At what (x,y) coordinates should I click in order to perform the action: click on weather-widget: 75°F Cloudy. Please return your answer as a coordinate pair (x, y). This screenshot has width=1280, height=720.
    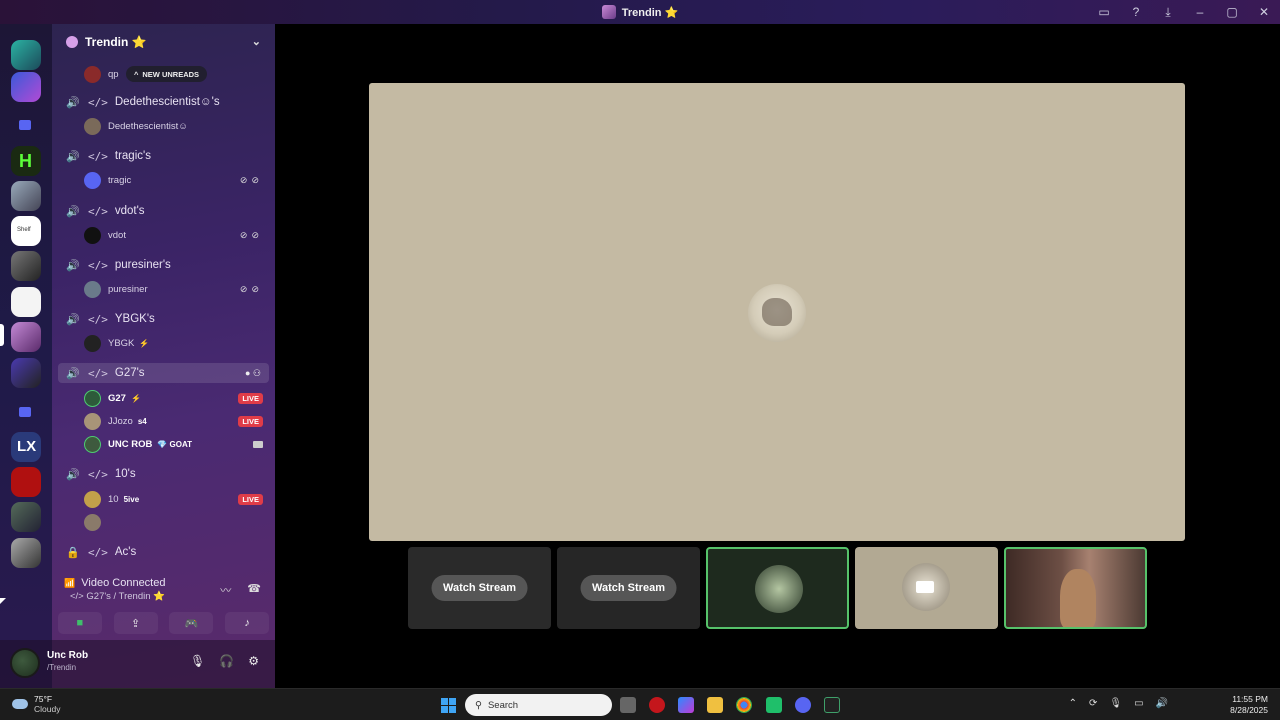
    Looking at the image, I should click on (36, 704).